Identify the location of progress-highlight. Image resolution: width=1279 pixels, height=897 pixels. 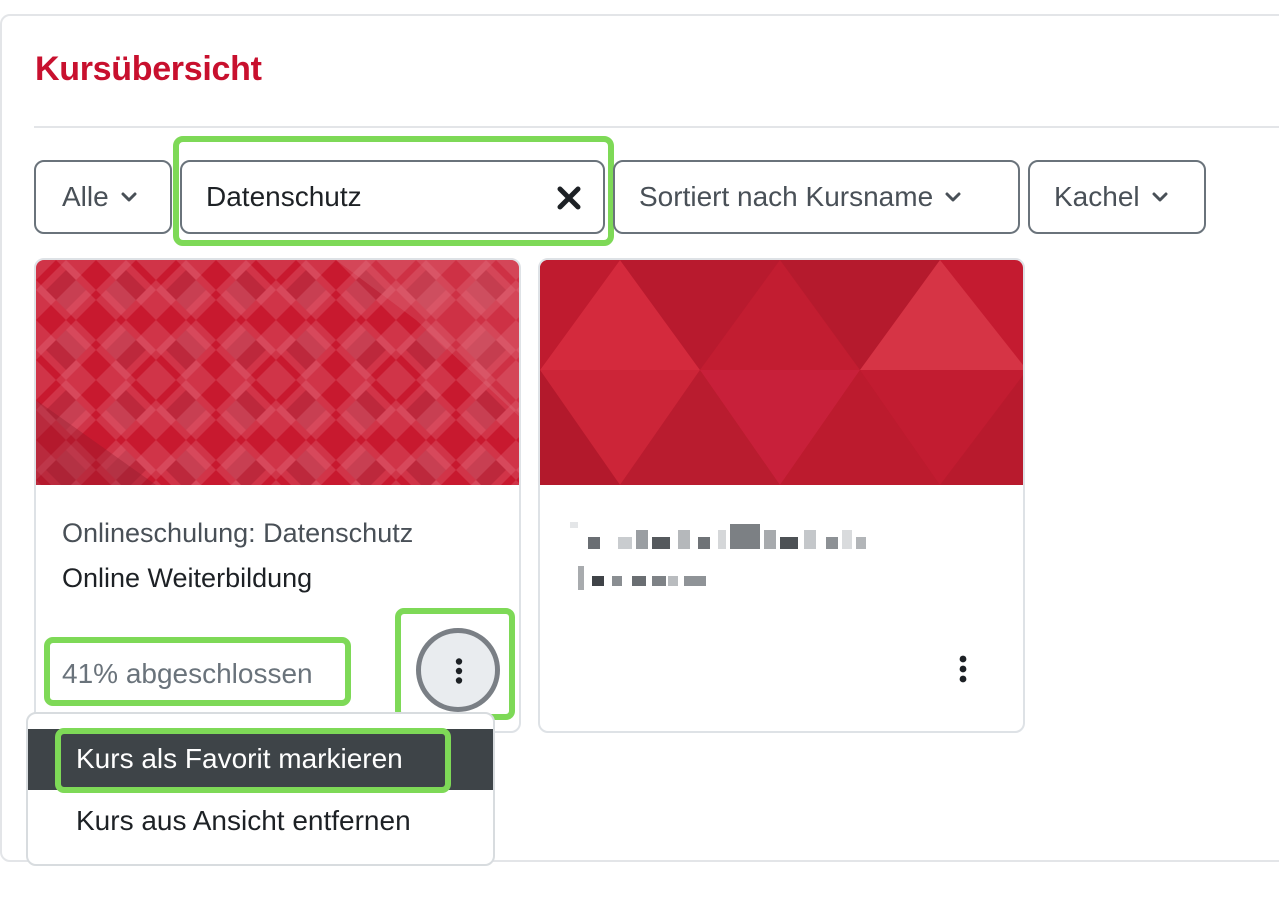
(197, 671).